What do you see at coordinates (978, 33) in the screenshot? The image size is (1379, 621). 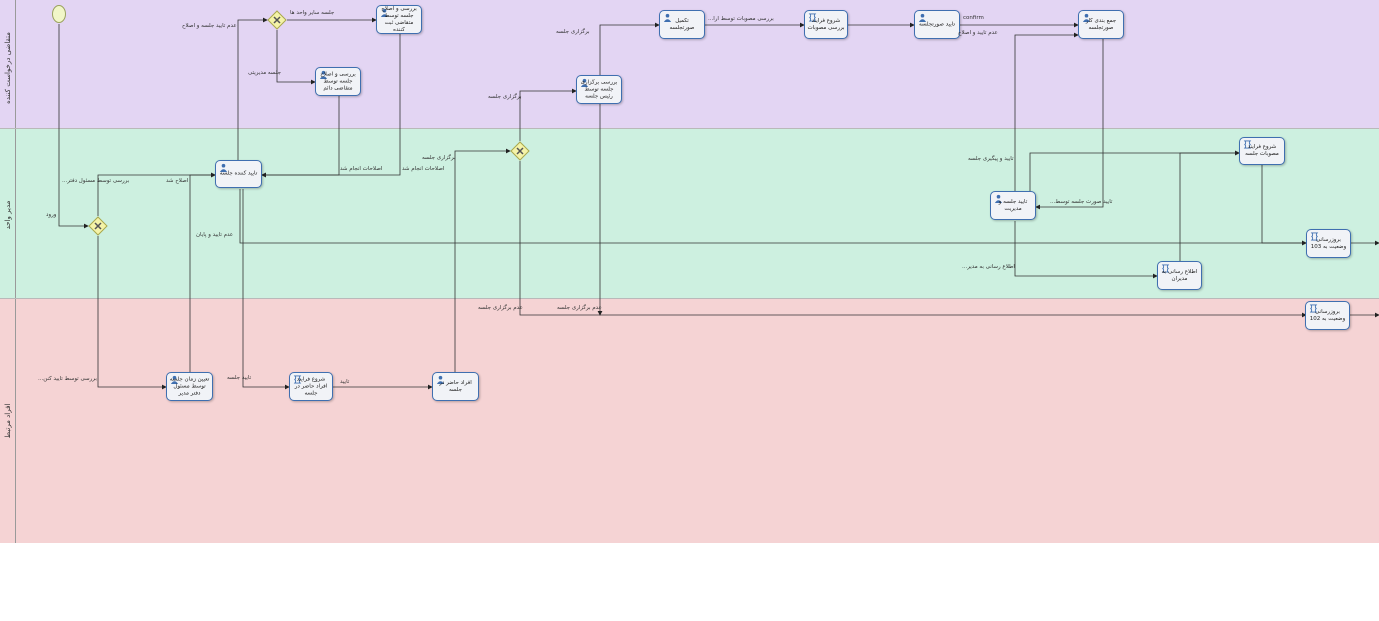 I see `edge-label: عدم تایید و اصلاح` at bounding box center [978, 33].